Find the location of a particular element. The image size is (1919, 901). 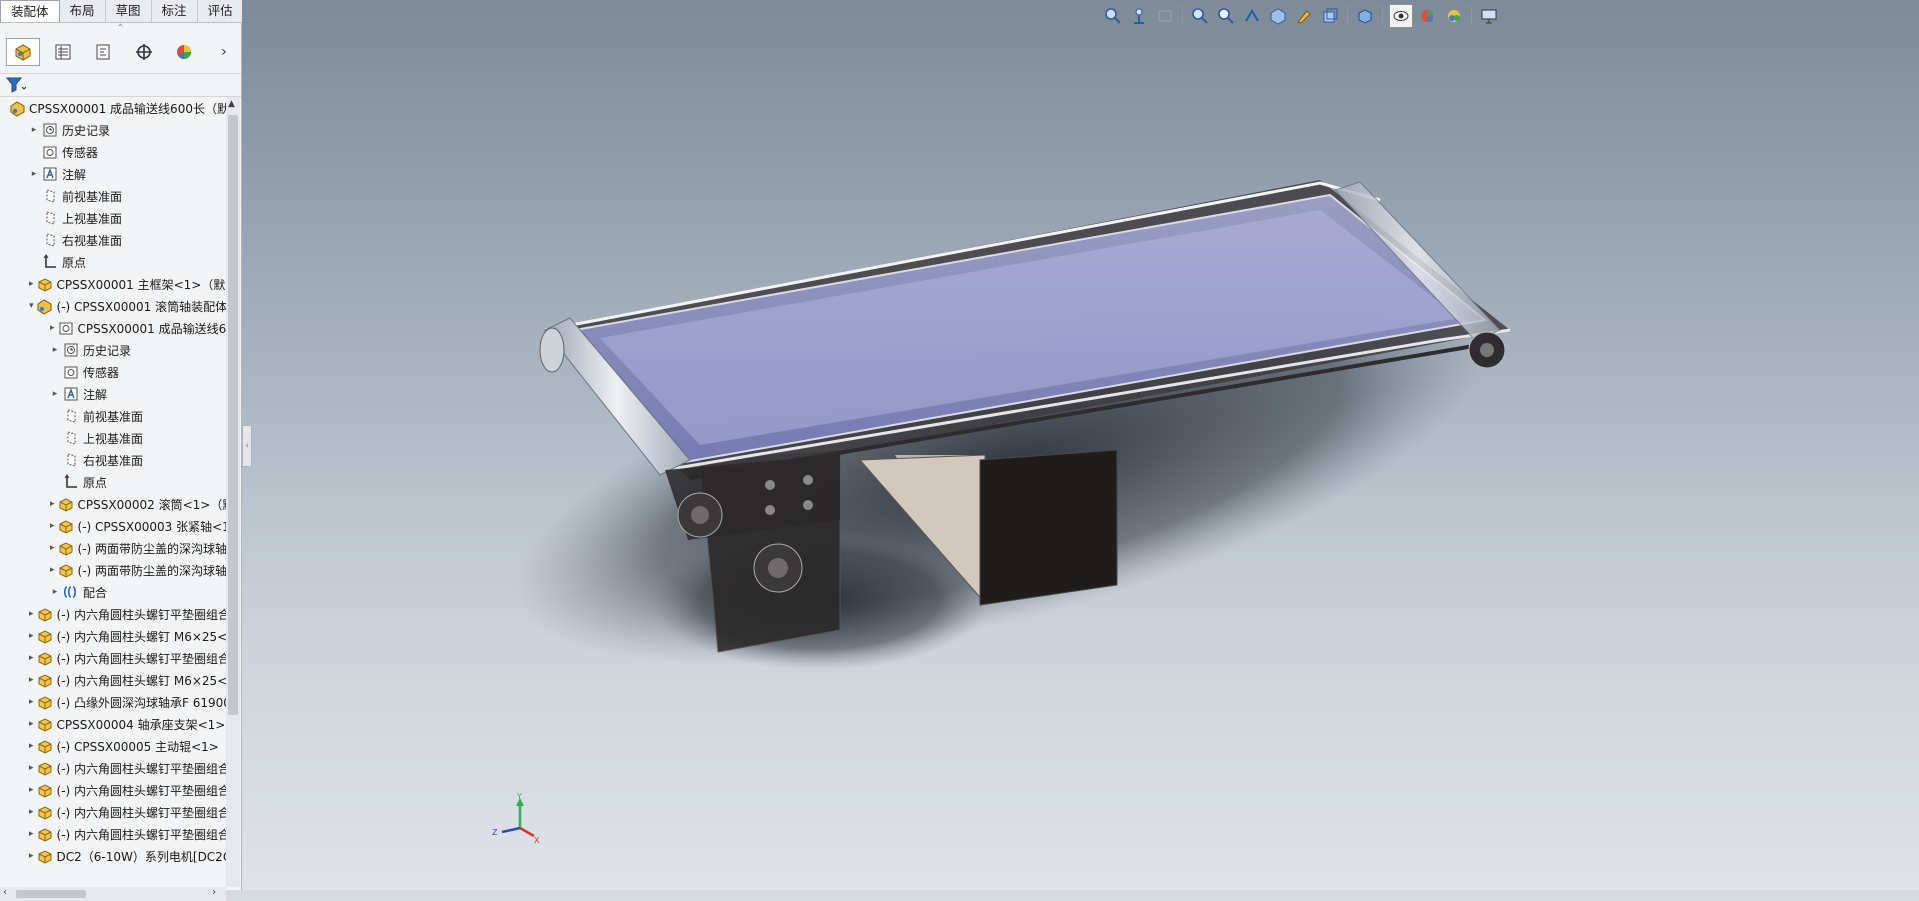

tree-item: ▸ (-) CPSSX00003 张紧轴<1> is located at coordinates (113, 526).